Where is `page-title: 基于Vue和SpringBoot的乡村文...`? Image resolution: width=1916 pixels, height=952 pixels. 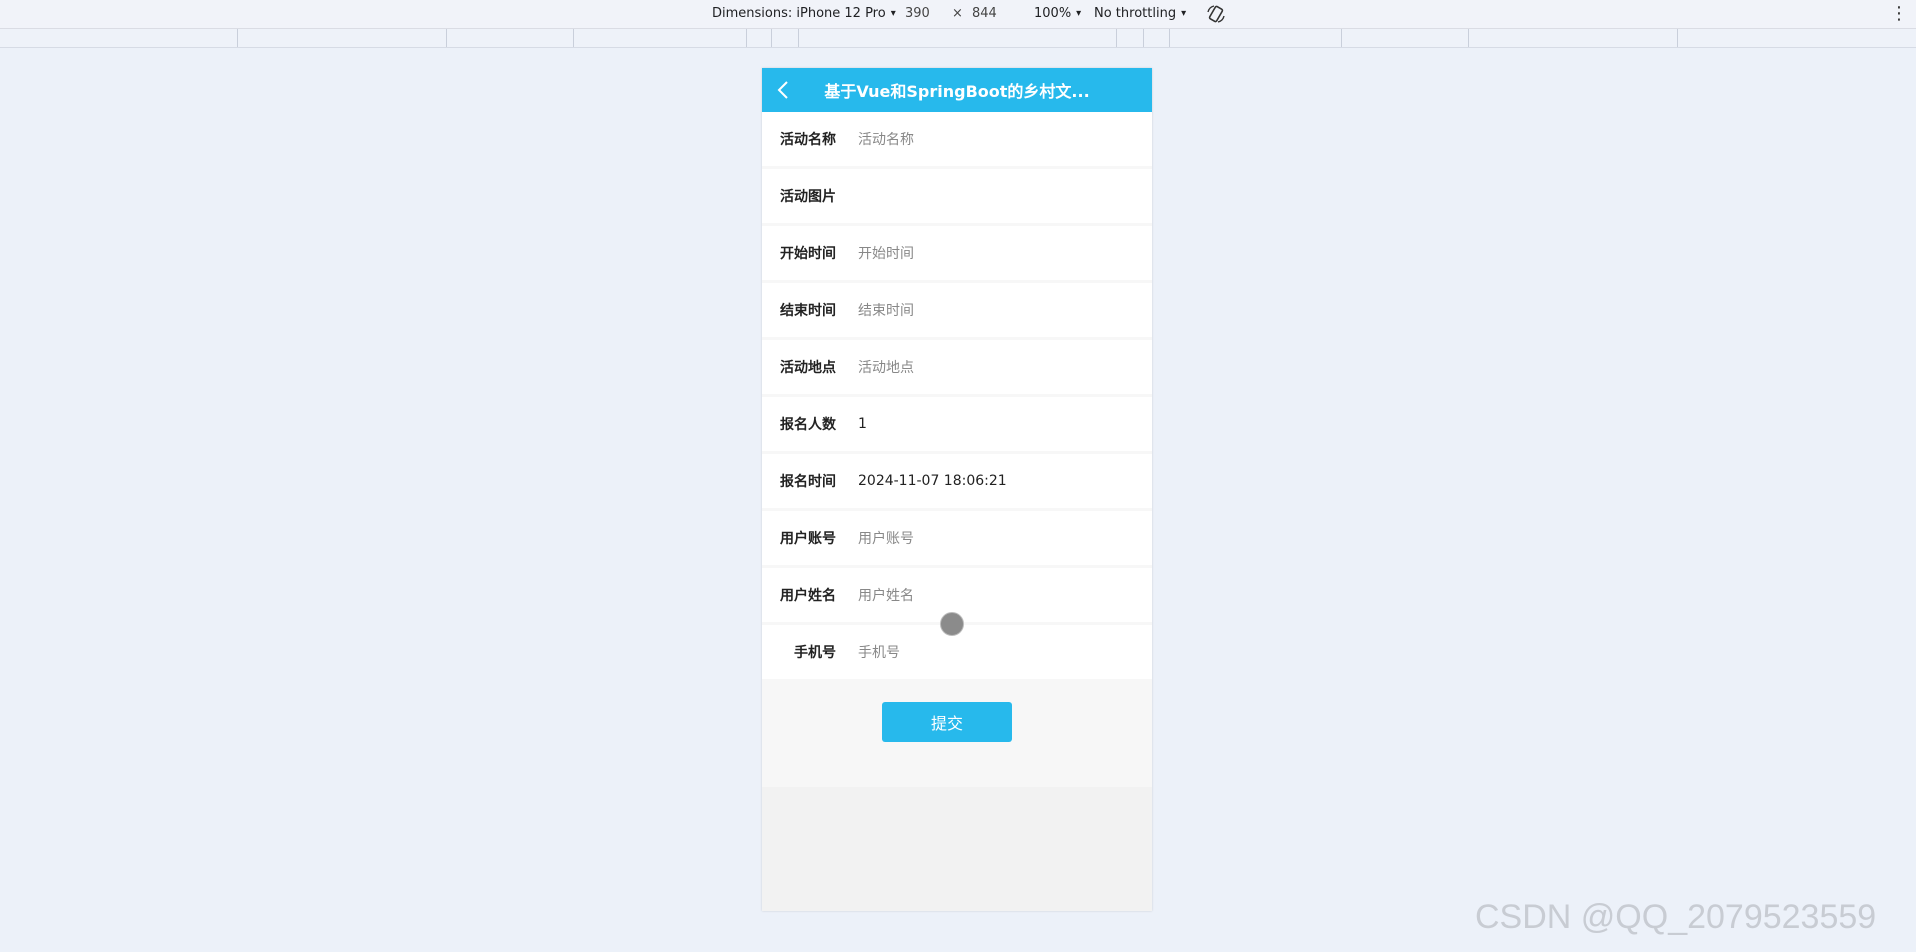 page-title: 基于Vue和SpringBoot的乡村文... is located at coordinates (957, 91).